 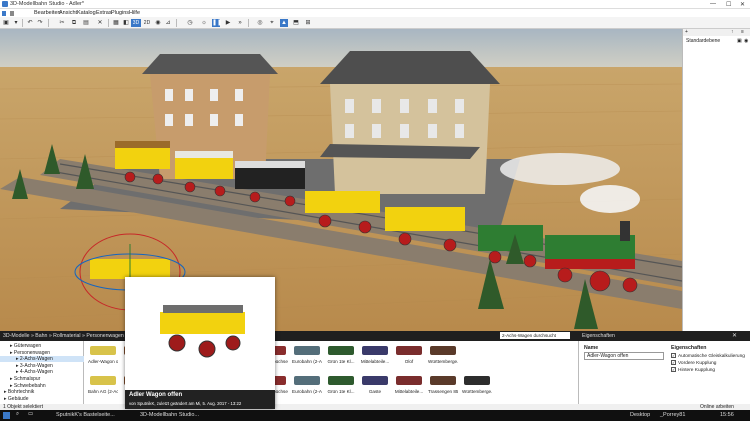 I want to click on eye-icon: ◎, so click(x=260, y=23).